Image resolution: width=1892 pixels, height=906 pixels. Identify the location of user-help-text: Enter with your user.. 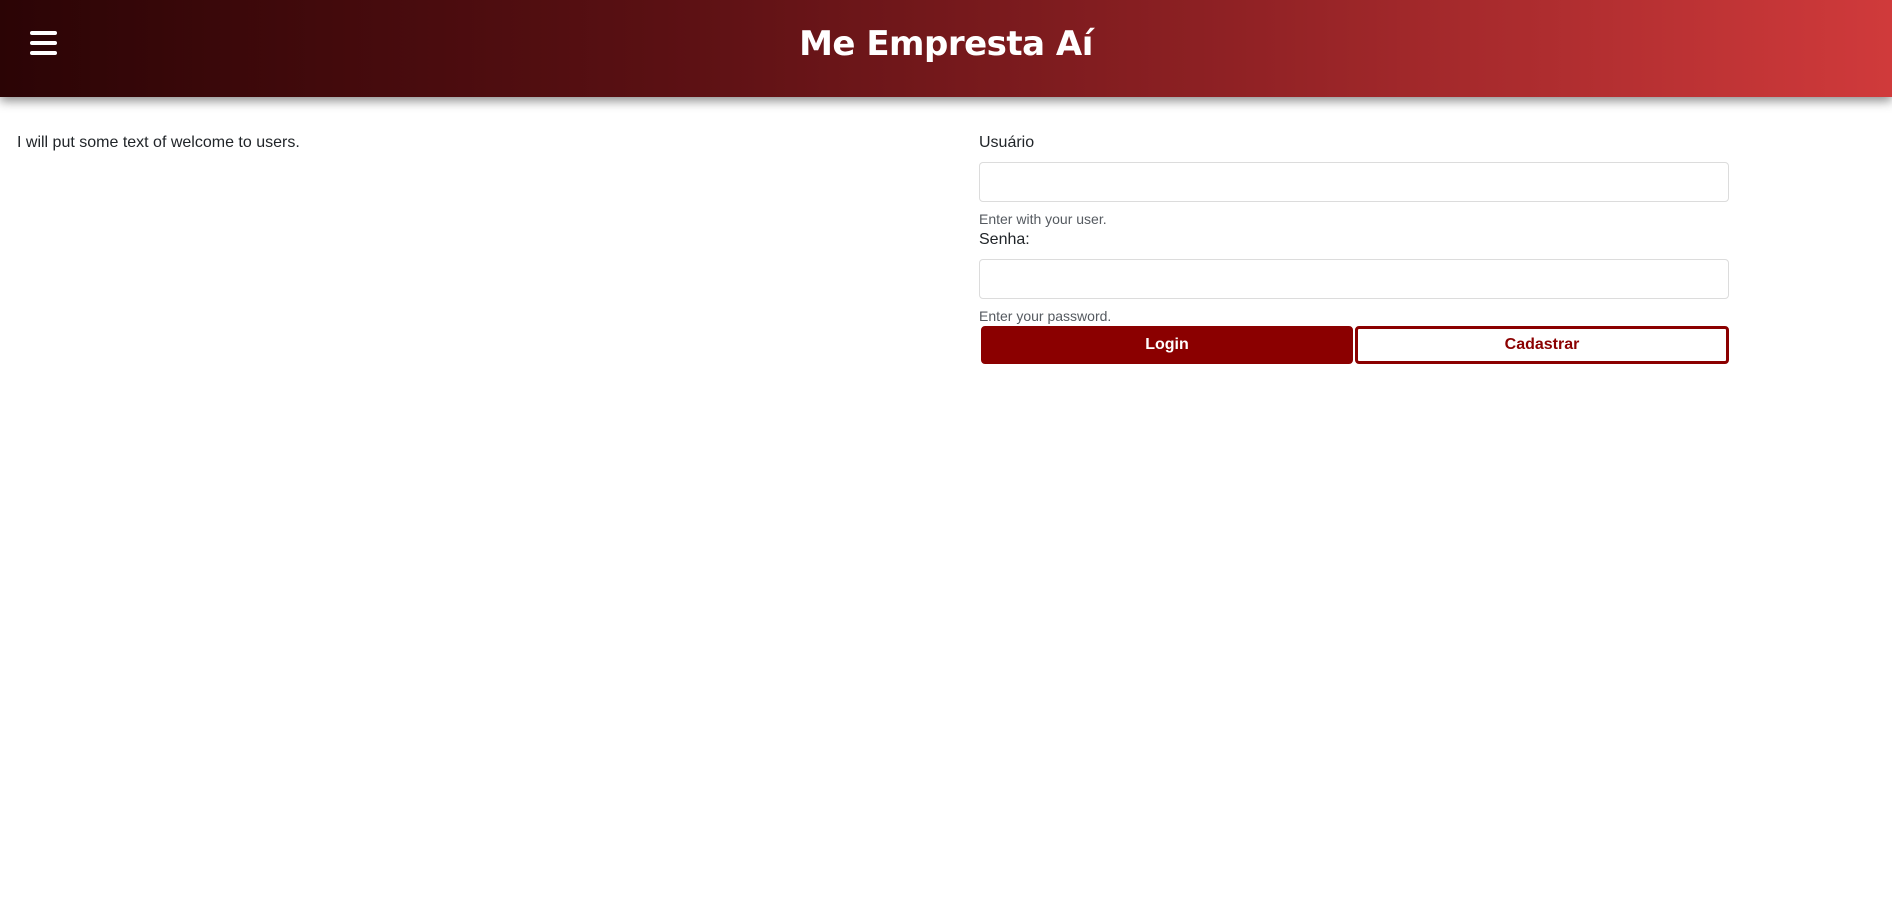
(1043, 219).